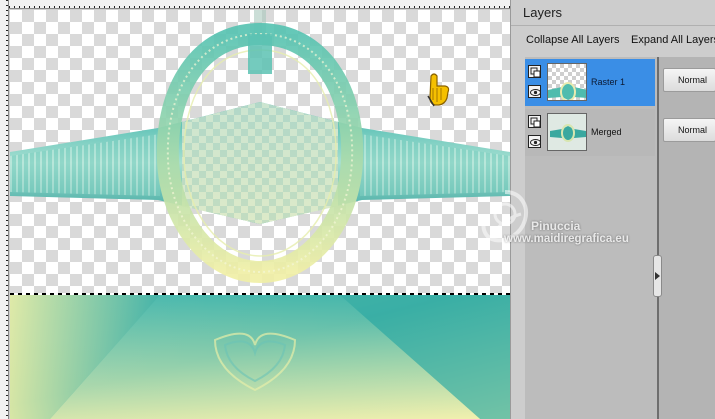  Describe the element at coordinates (573, 40) in the screenshot. I see `collapse-all-layers-button: Collapse All Layers` at that location.